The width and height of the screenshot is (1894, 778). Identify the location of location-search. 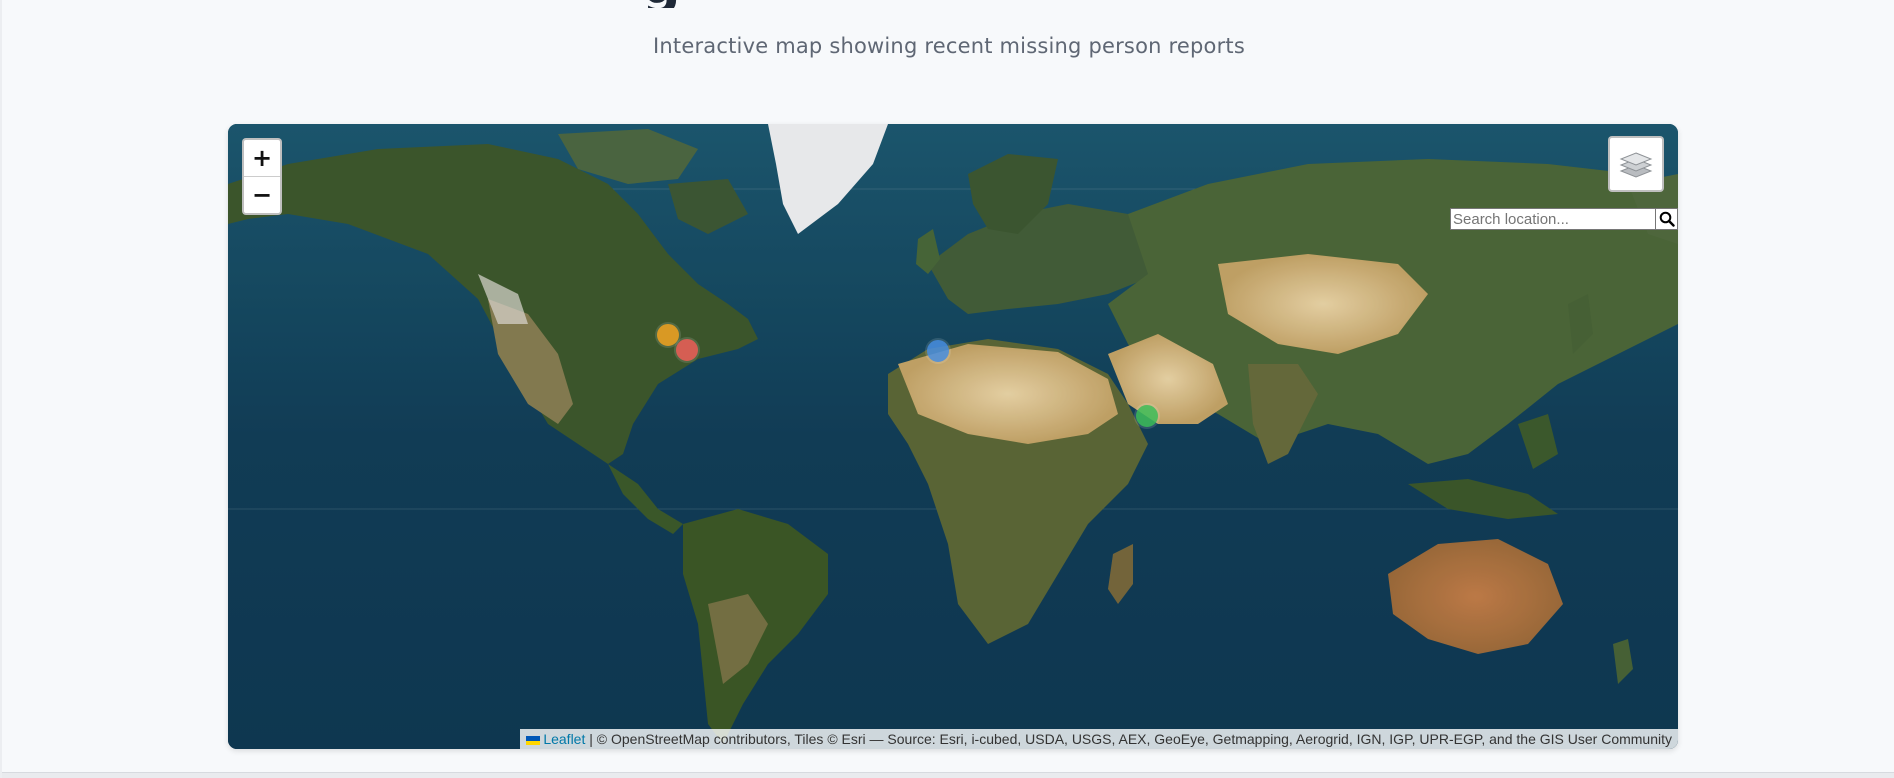
(1564, 219).